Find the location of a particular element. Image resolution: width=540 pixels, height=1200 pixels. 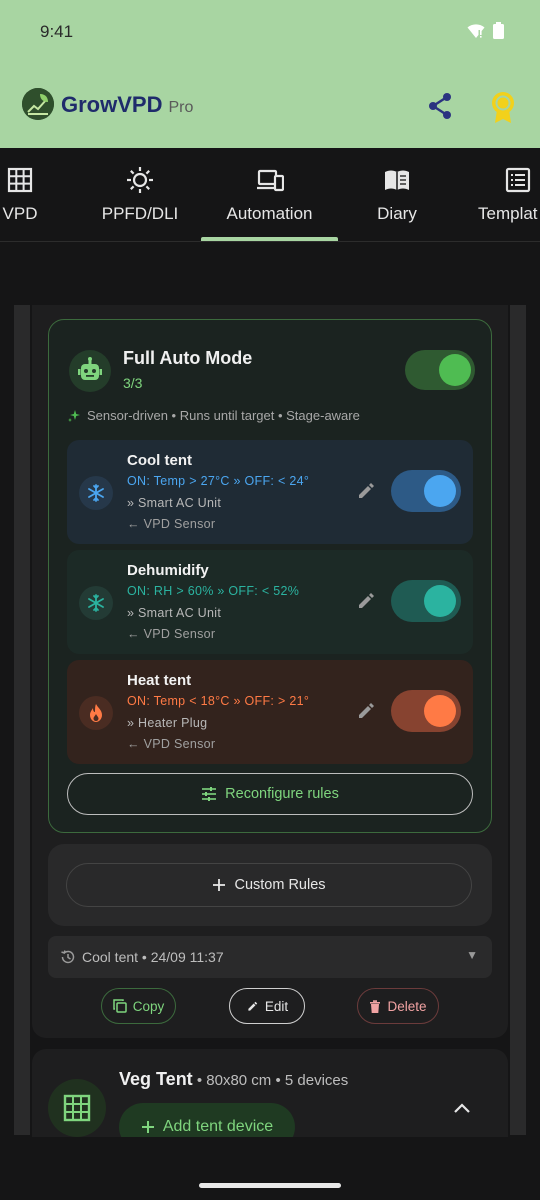

app-bar: GrowVPD Pro is located at coordinates (270, 107).